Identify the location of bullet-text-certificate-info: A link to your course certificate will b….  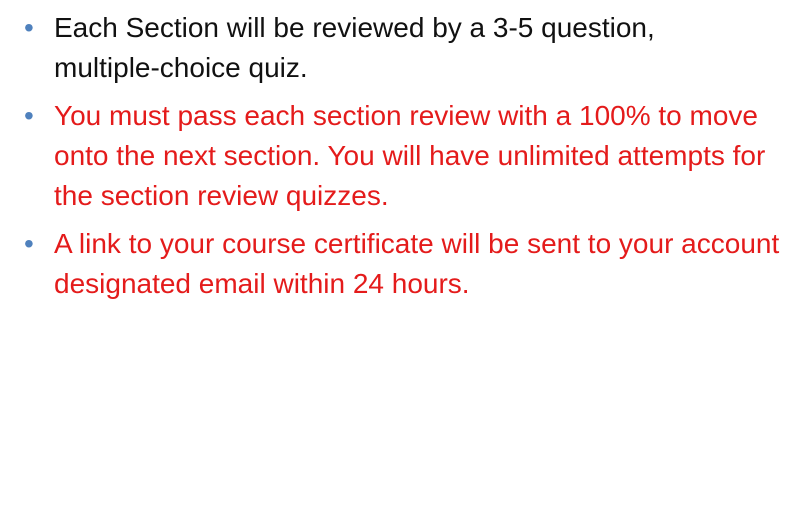
(417, 263).